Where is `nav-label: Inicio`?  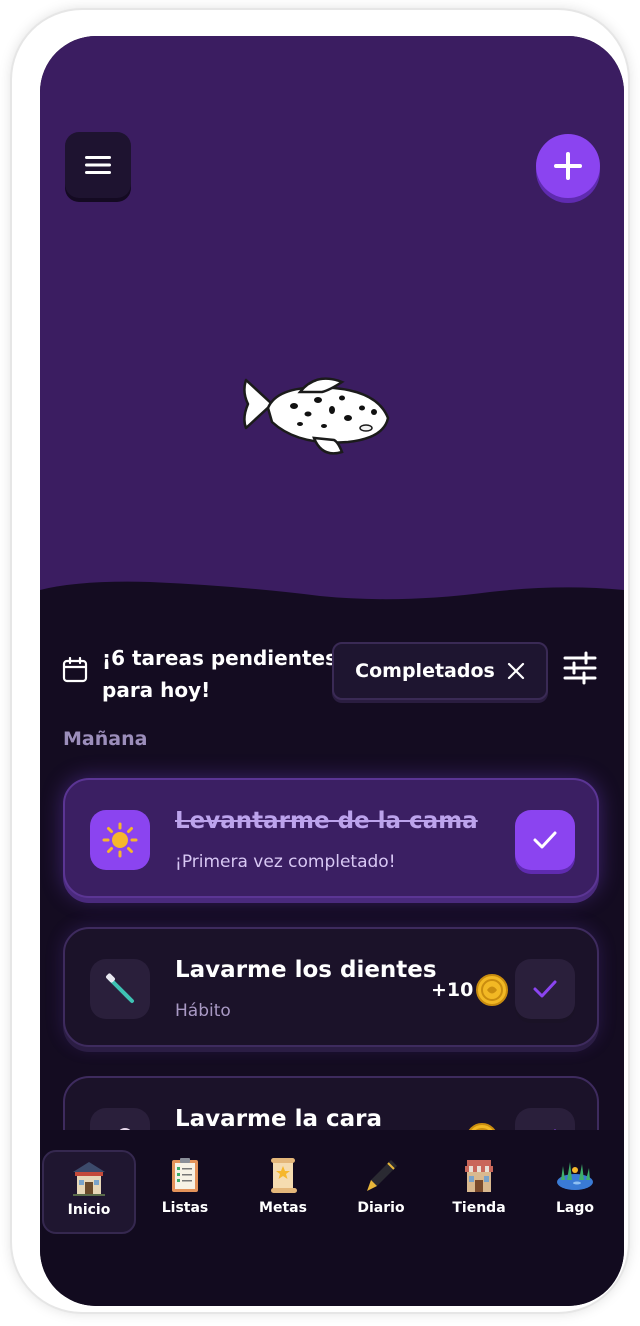
nav-label: Inicio is located at coordinates (89, 1210).